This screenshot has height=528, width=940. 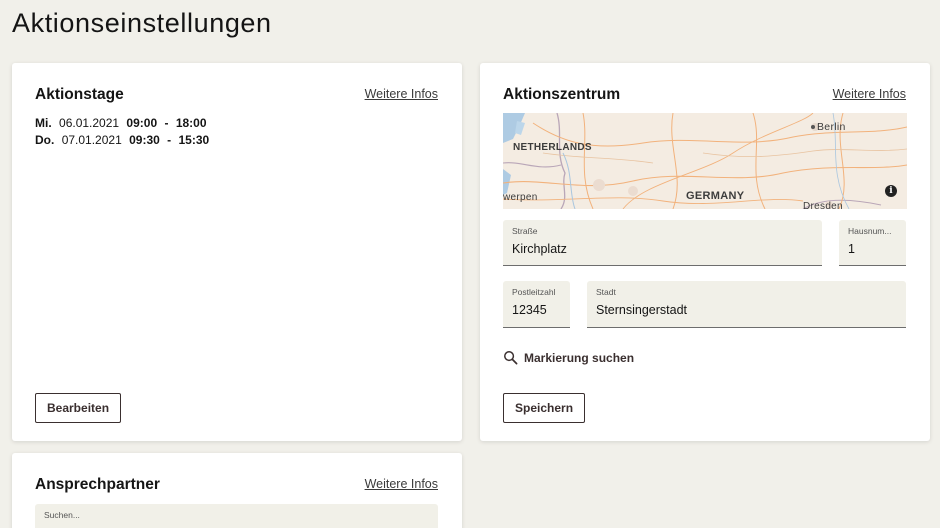 What do you see at coordinates (891, 191) in the screenshot?
I see `info-icon: i` at bounding box center [891, 191].